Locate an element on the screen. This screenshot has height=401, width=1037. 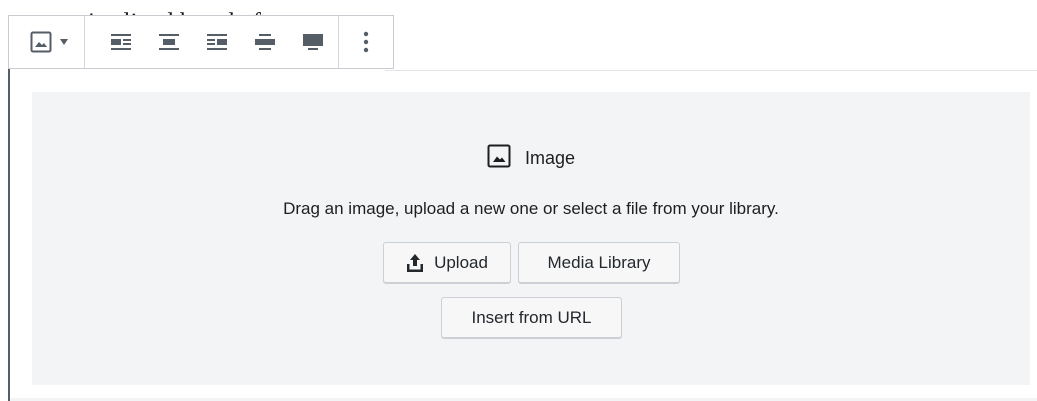
insert-from-url-label: Insert from URL is located at coordinates (531, 317).